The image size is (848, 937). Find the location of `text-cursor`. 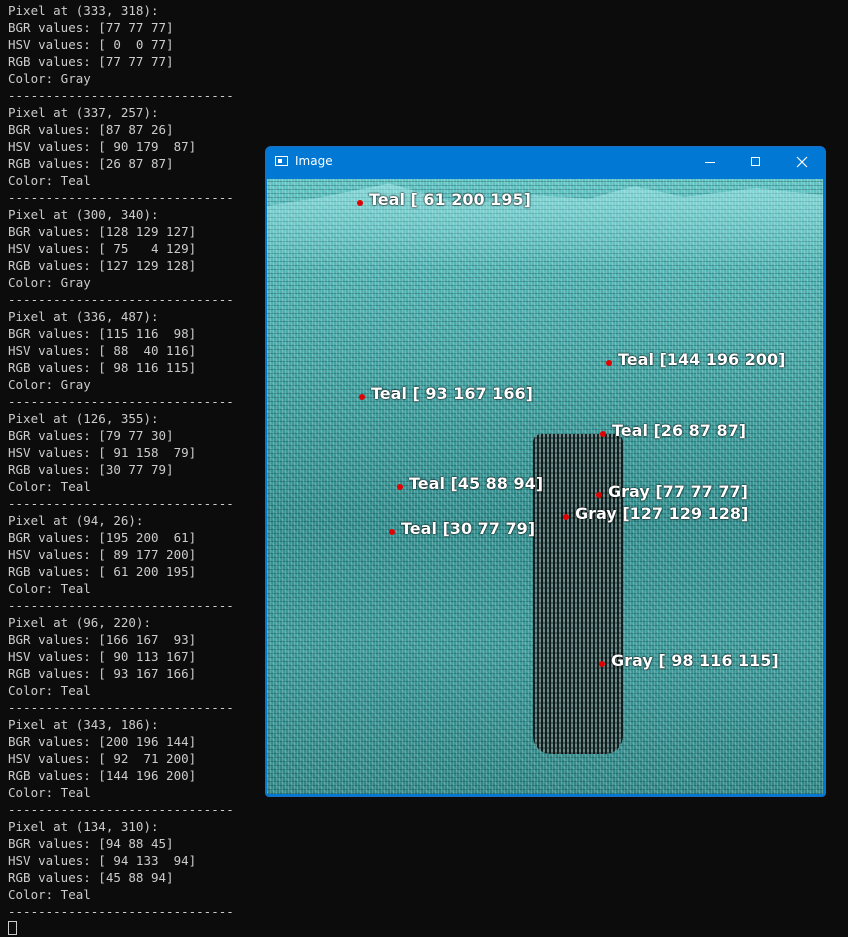

text-cursor is located at coordinates (12, 928).